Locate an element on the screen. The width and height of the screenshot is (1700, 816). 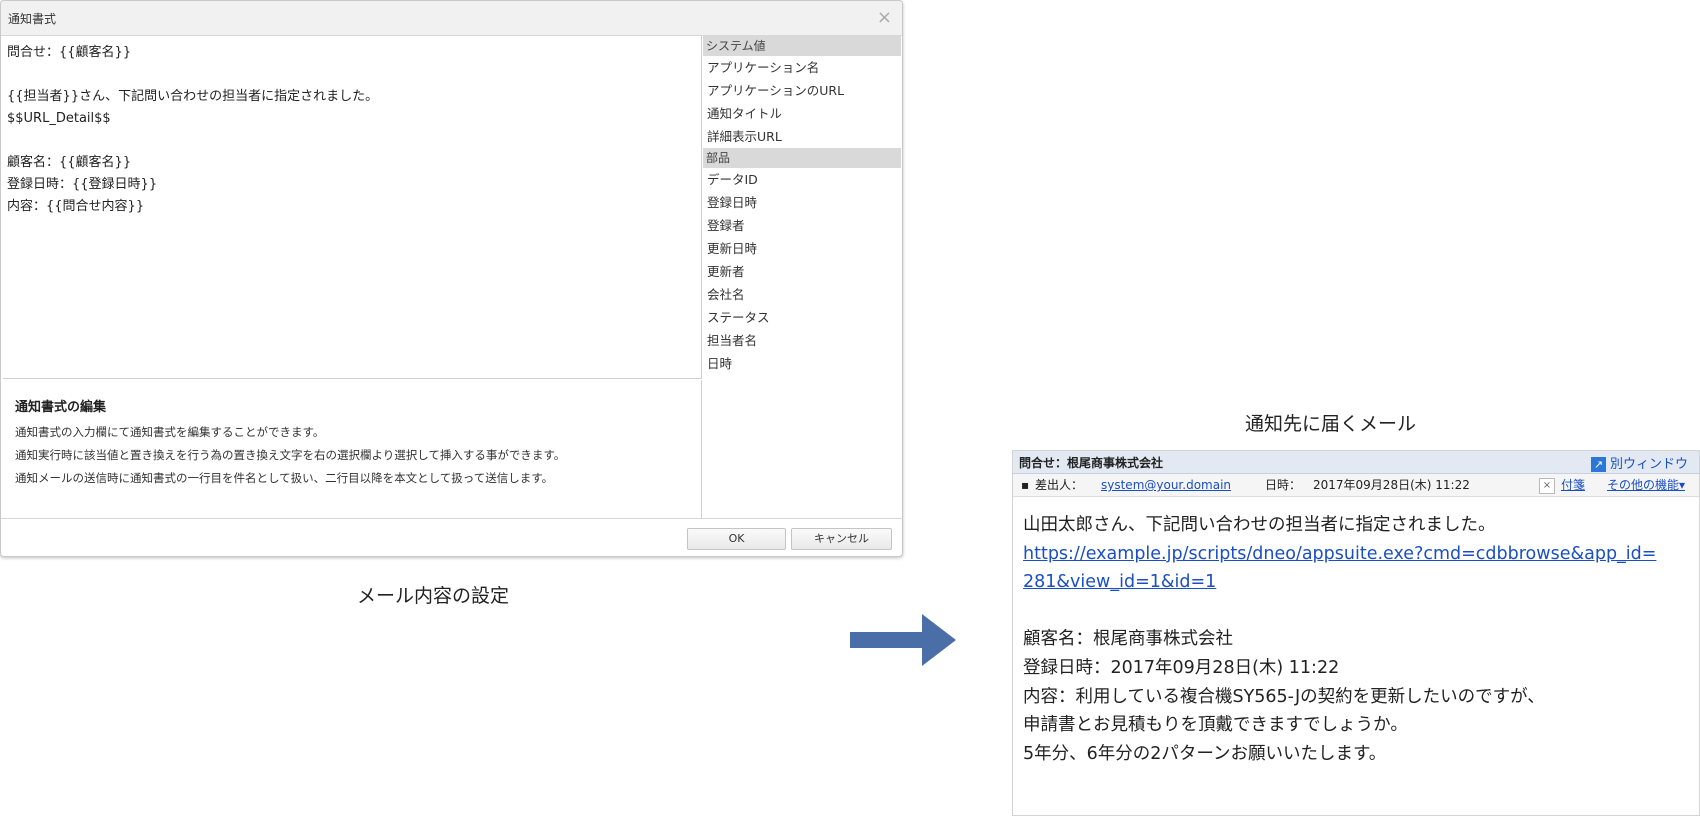
list-item: アプリケーションのURL is located at coordinates (802, 90).